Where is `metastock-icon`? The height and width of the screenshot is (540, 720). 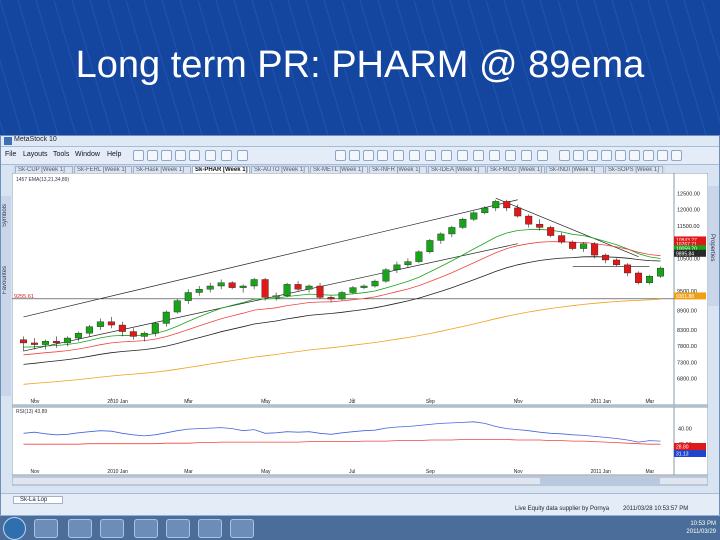 metastock-icon is located at coordinates (210, 528).